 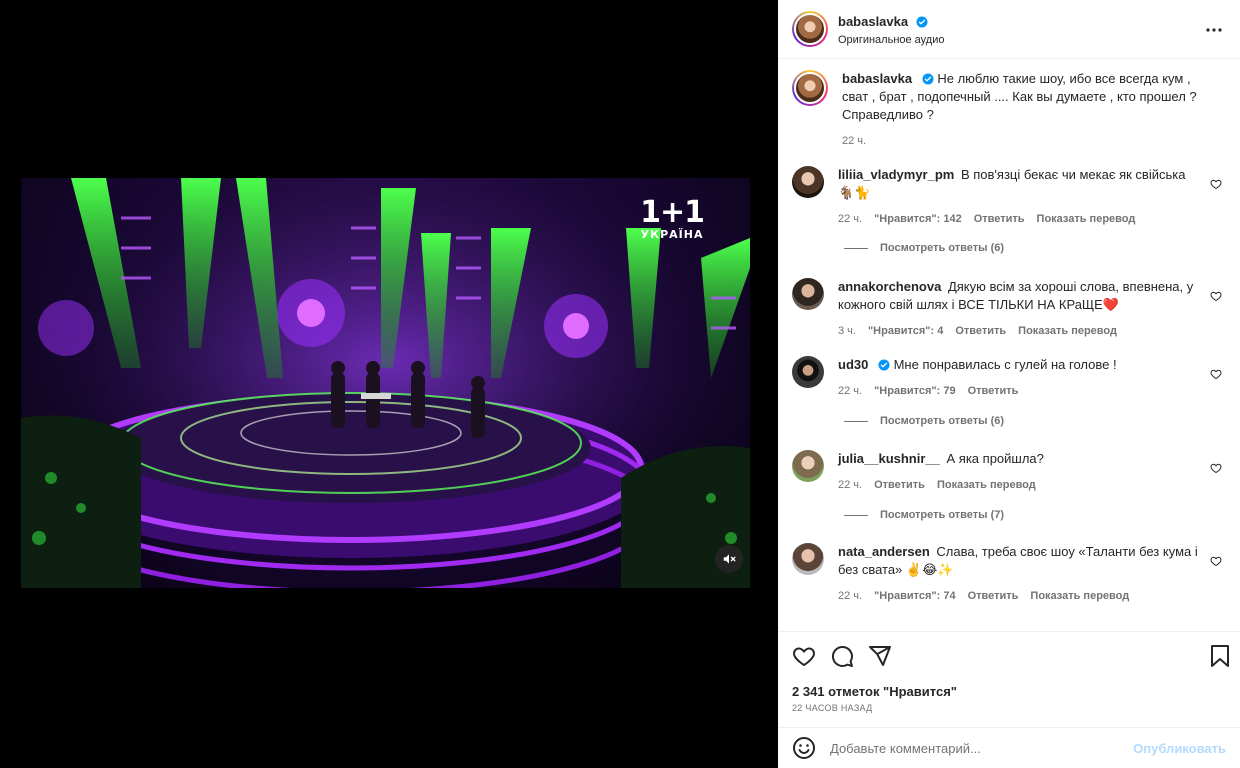 What do you see at coordinates (980, 748) in the screenshot?
I see `comment-input` at bounding box center [980, 748].